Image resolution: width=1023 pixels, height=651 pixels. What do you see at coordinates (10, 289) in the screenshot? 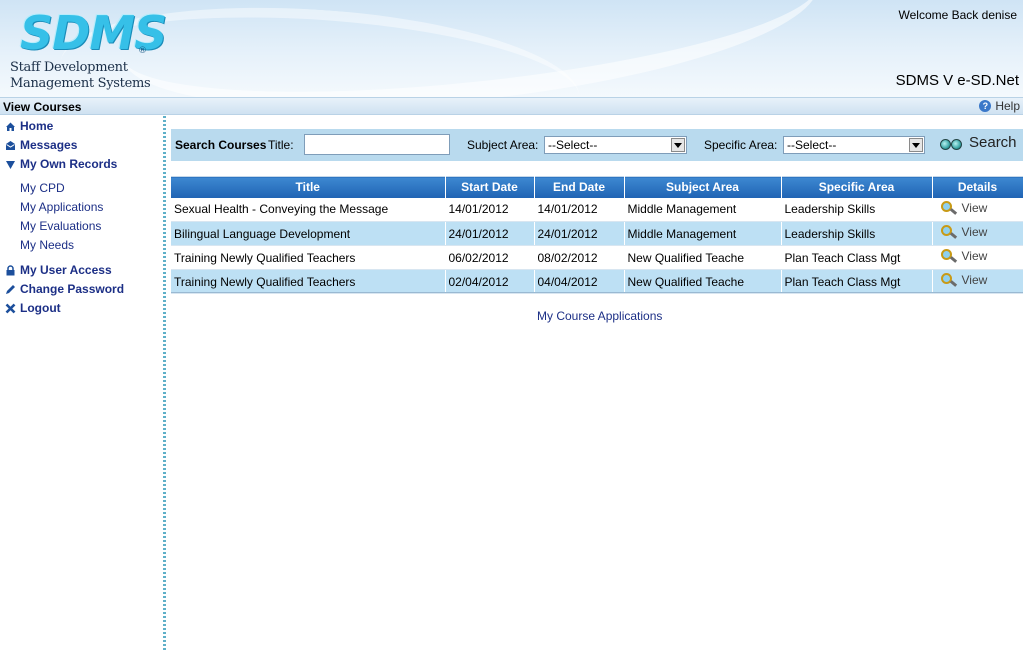
I see `pencil-icon` at bounding box center [10, 289].